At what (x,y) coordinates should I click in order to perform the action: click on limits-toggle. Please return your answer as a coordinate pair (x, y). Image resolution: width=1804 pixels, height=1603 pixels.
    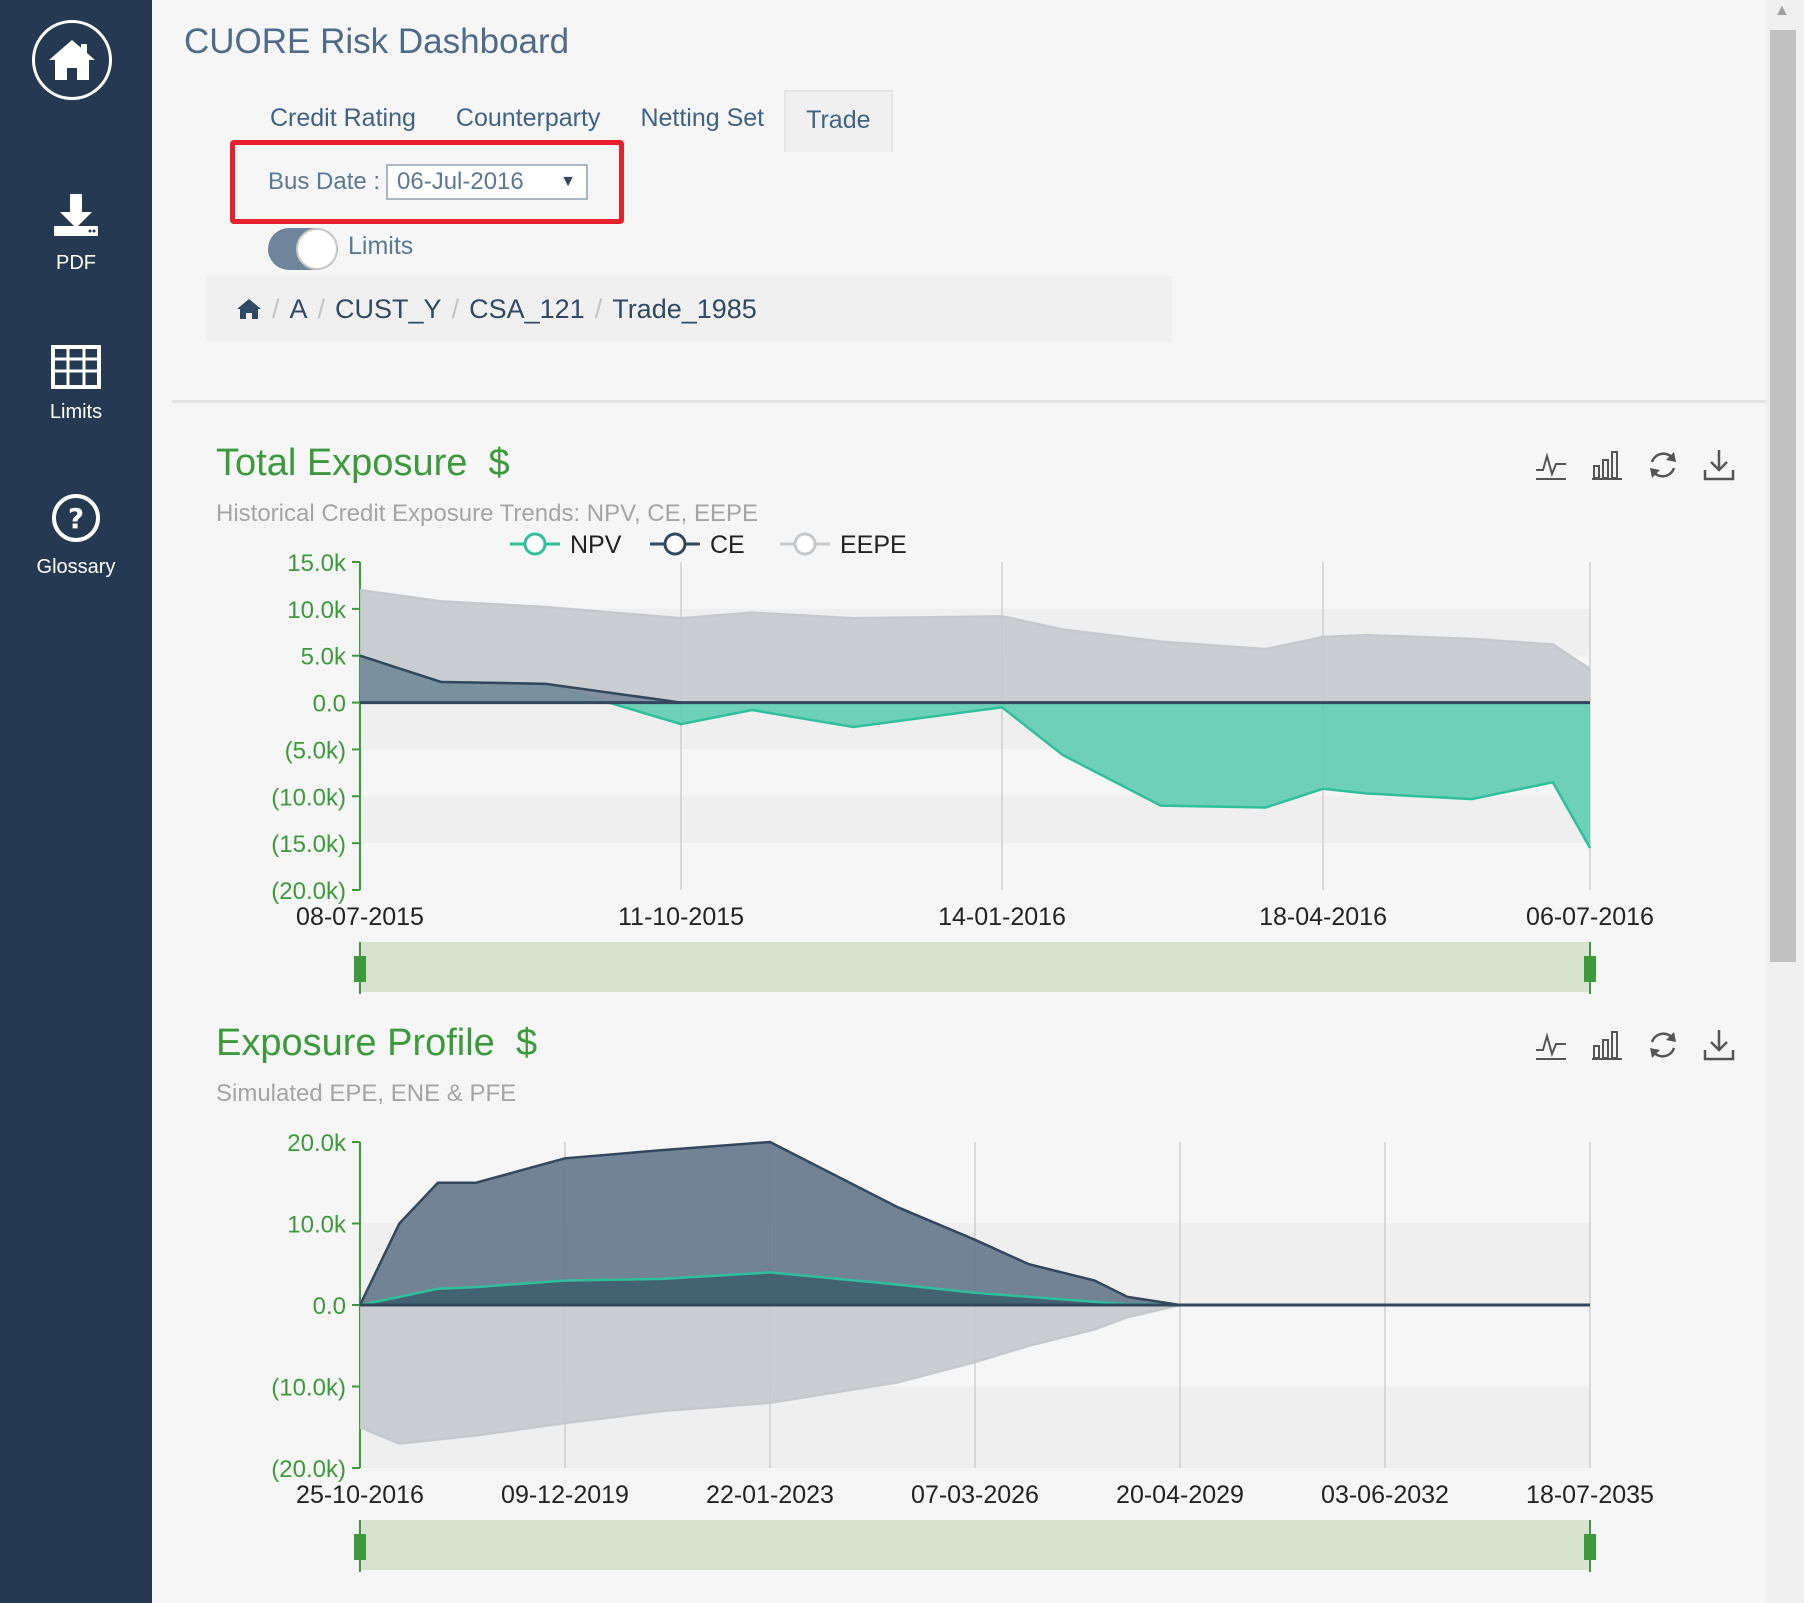
    Looking at the image, I should click on (303, 249).